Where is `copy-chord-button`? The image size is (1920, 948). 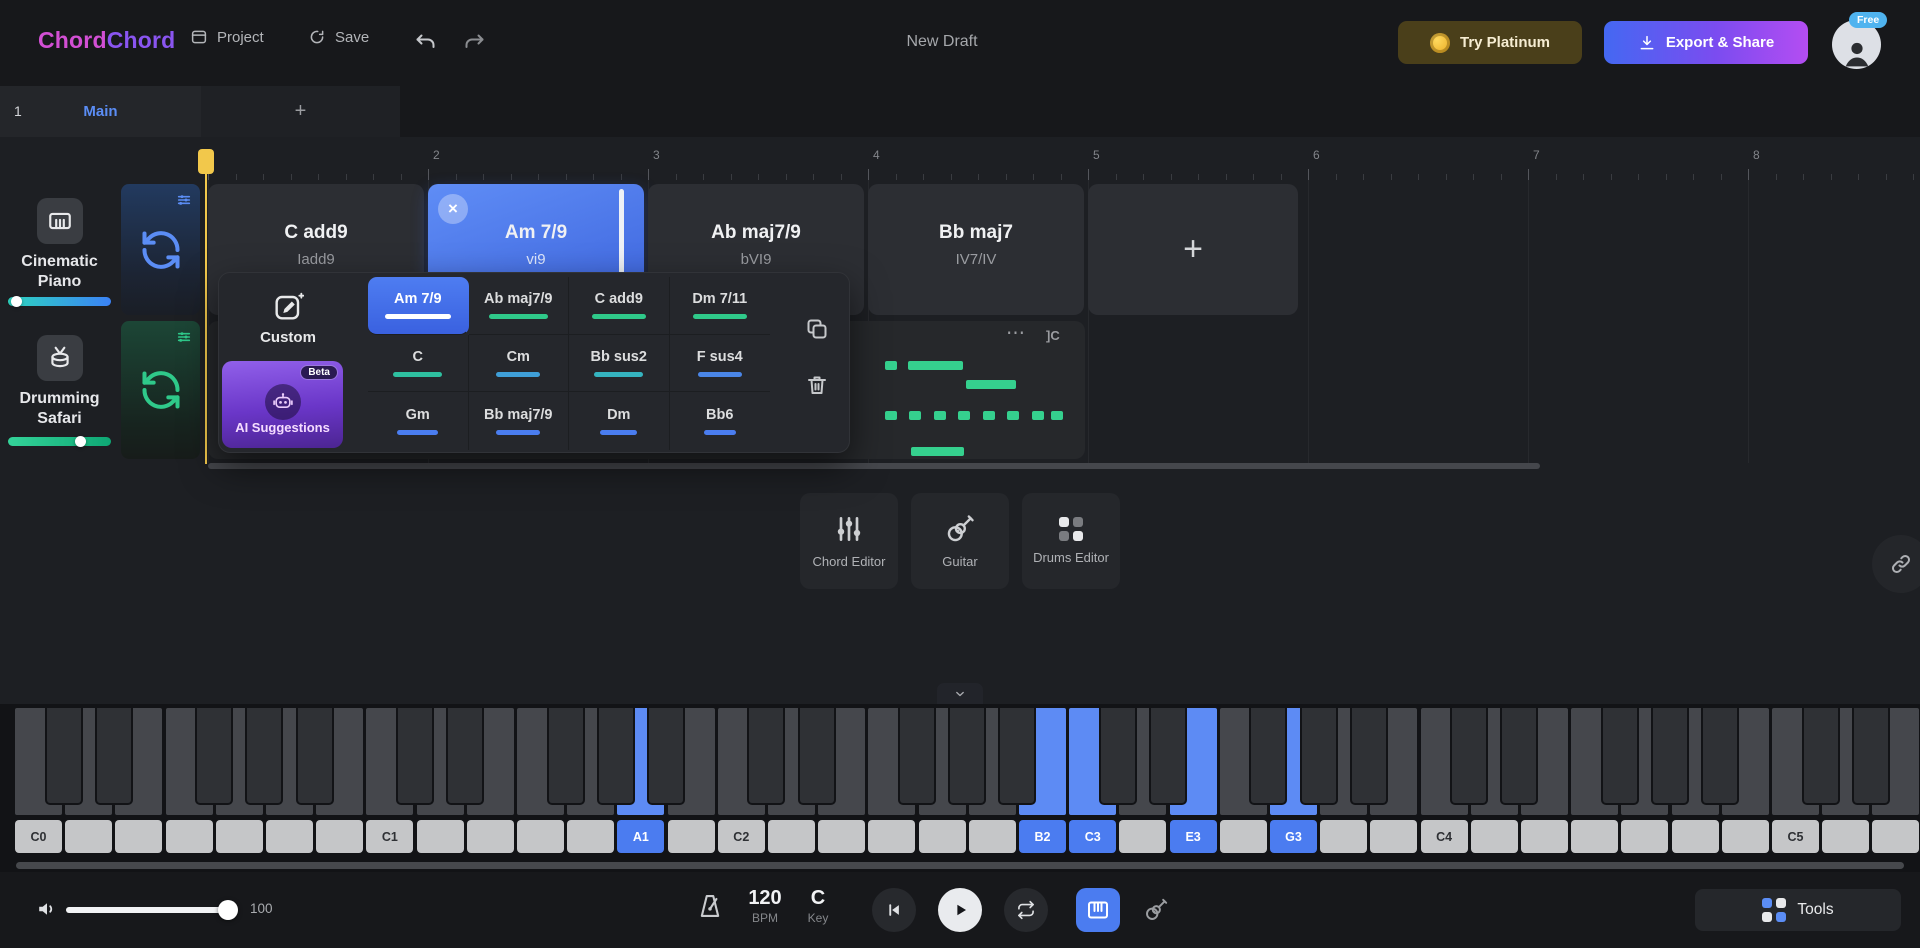
copy-chord-button is located at coordinates (817, 329).